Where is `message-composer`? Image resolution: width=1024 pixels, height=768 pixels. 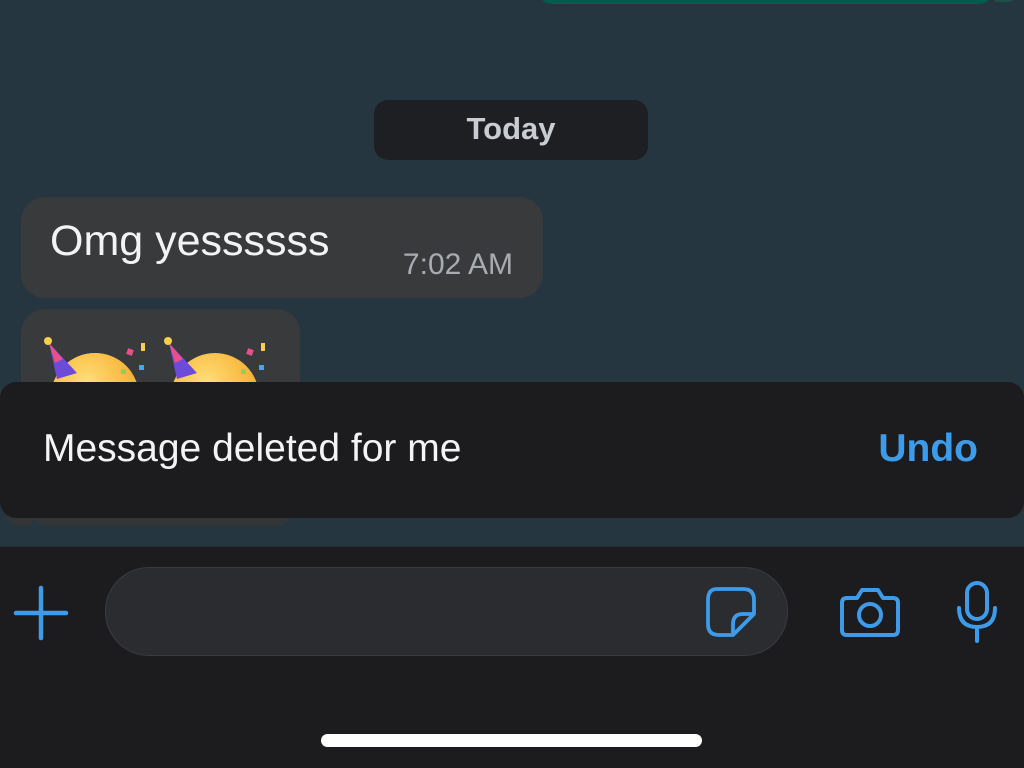
message-composer is located at coordinates (446, 611).